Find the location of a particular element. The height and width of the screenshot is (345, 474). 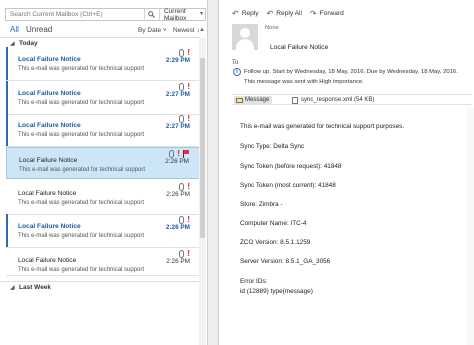

body-line: Sync Token (before request): 41848 is located at coordinates (291, 166).